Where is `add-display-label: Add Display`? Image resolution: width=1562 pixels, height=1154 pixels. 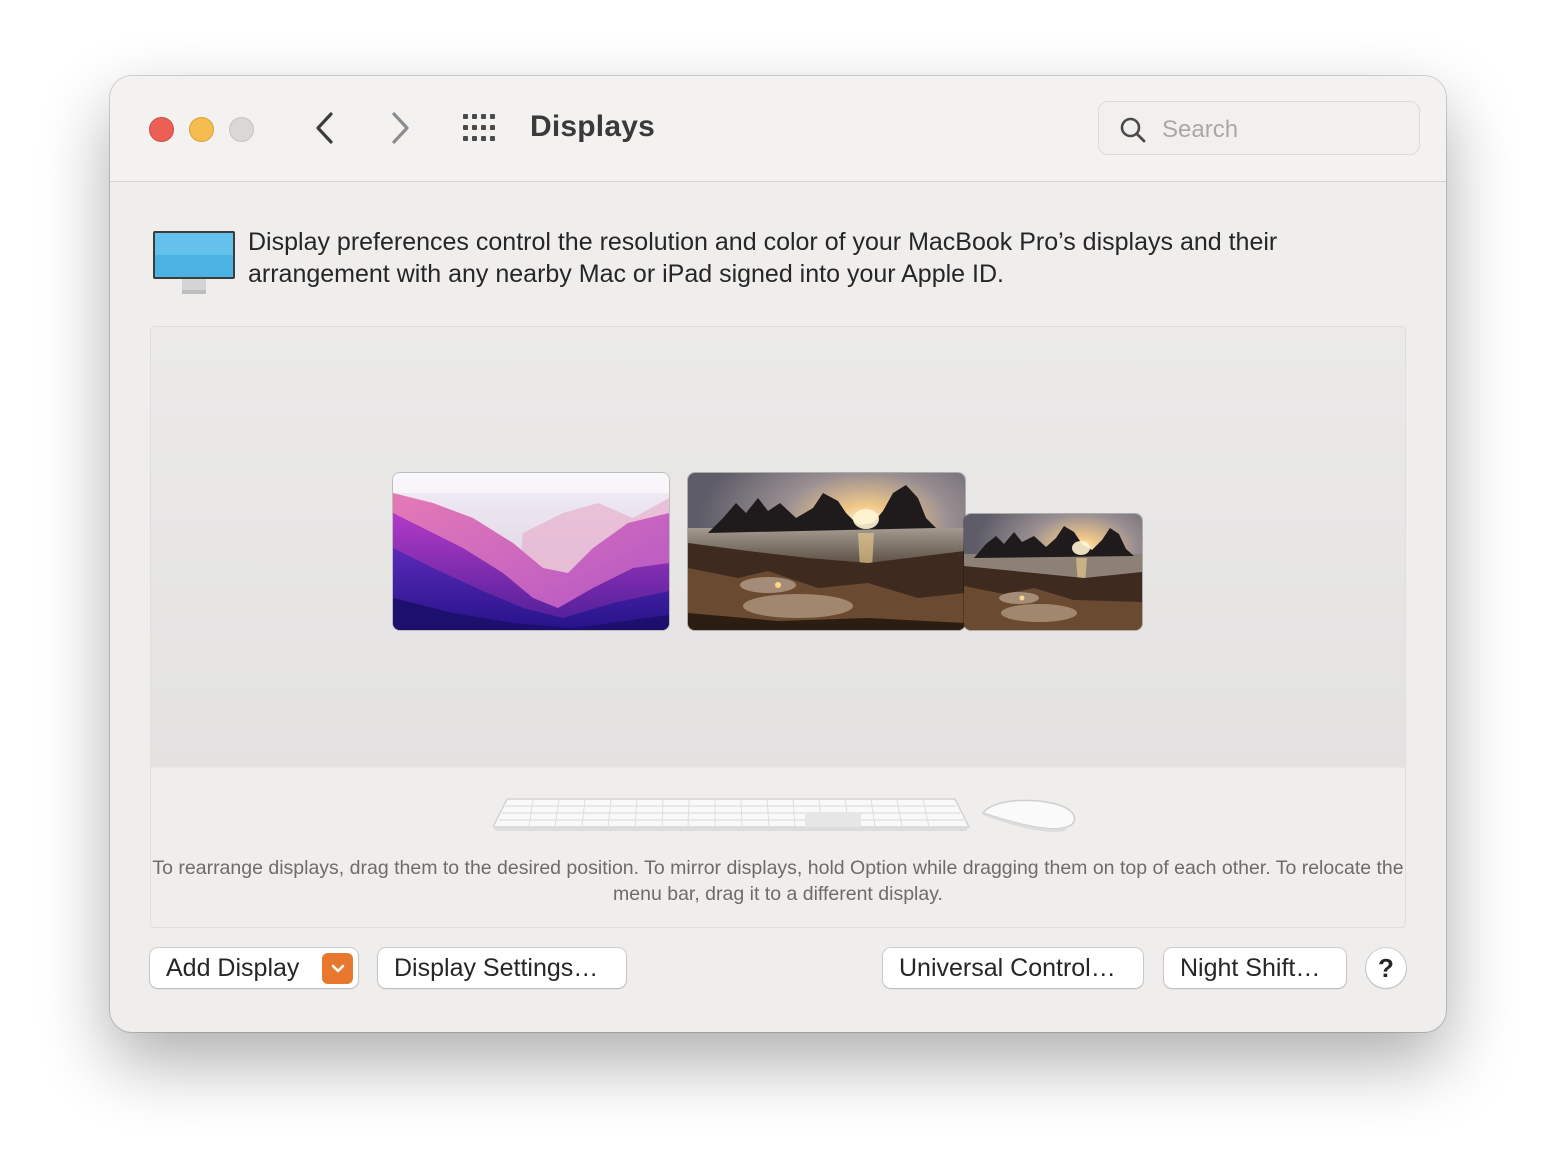 add-display-label: Add Display is located at coordinates (233, 967).